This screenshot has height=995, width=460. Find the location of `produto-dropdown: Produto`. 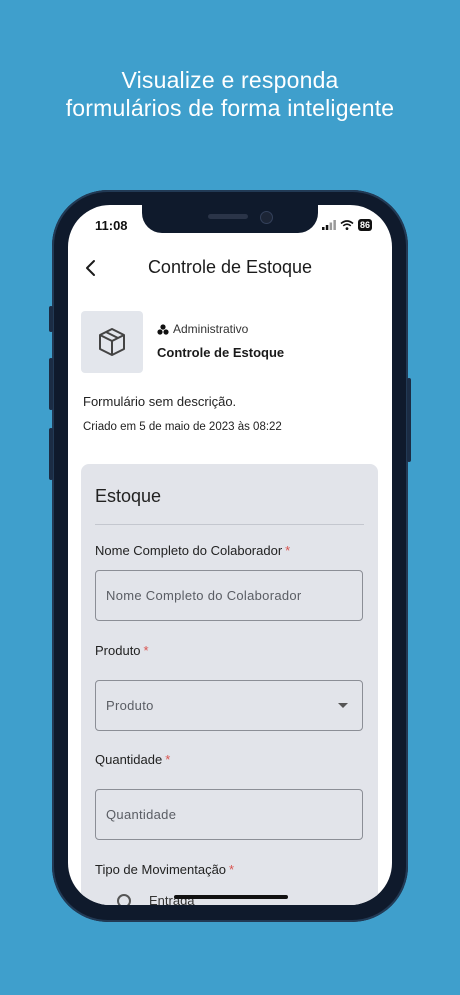

produto-dropdown: Produto is located at coordinates (229, 705).